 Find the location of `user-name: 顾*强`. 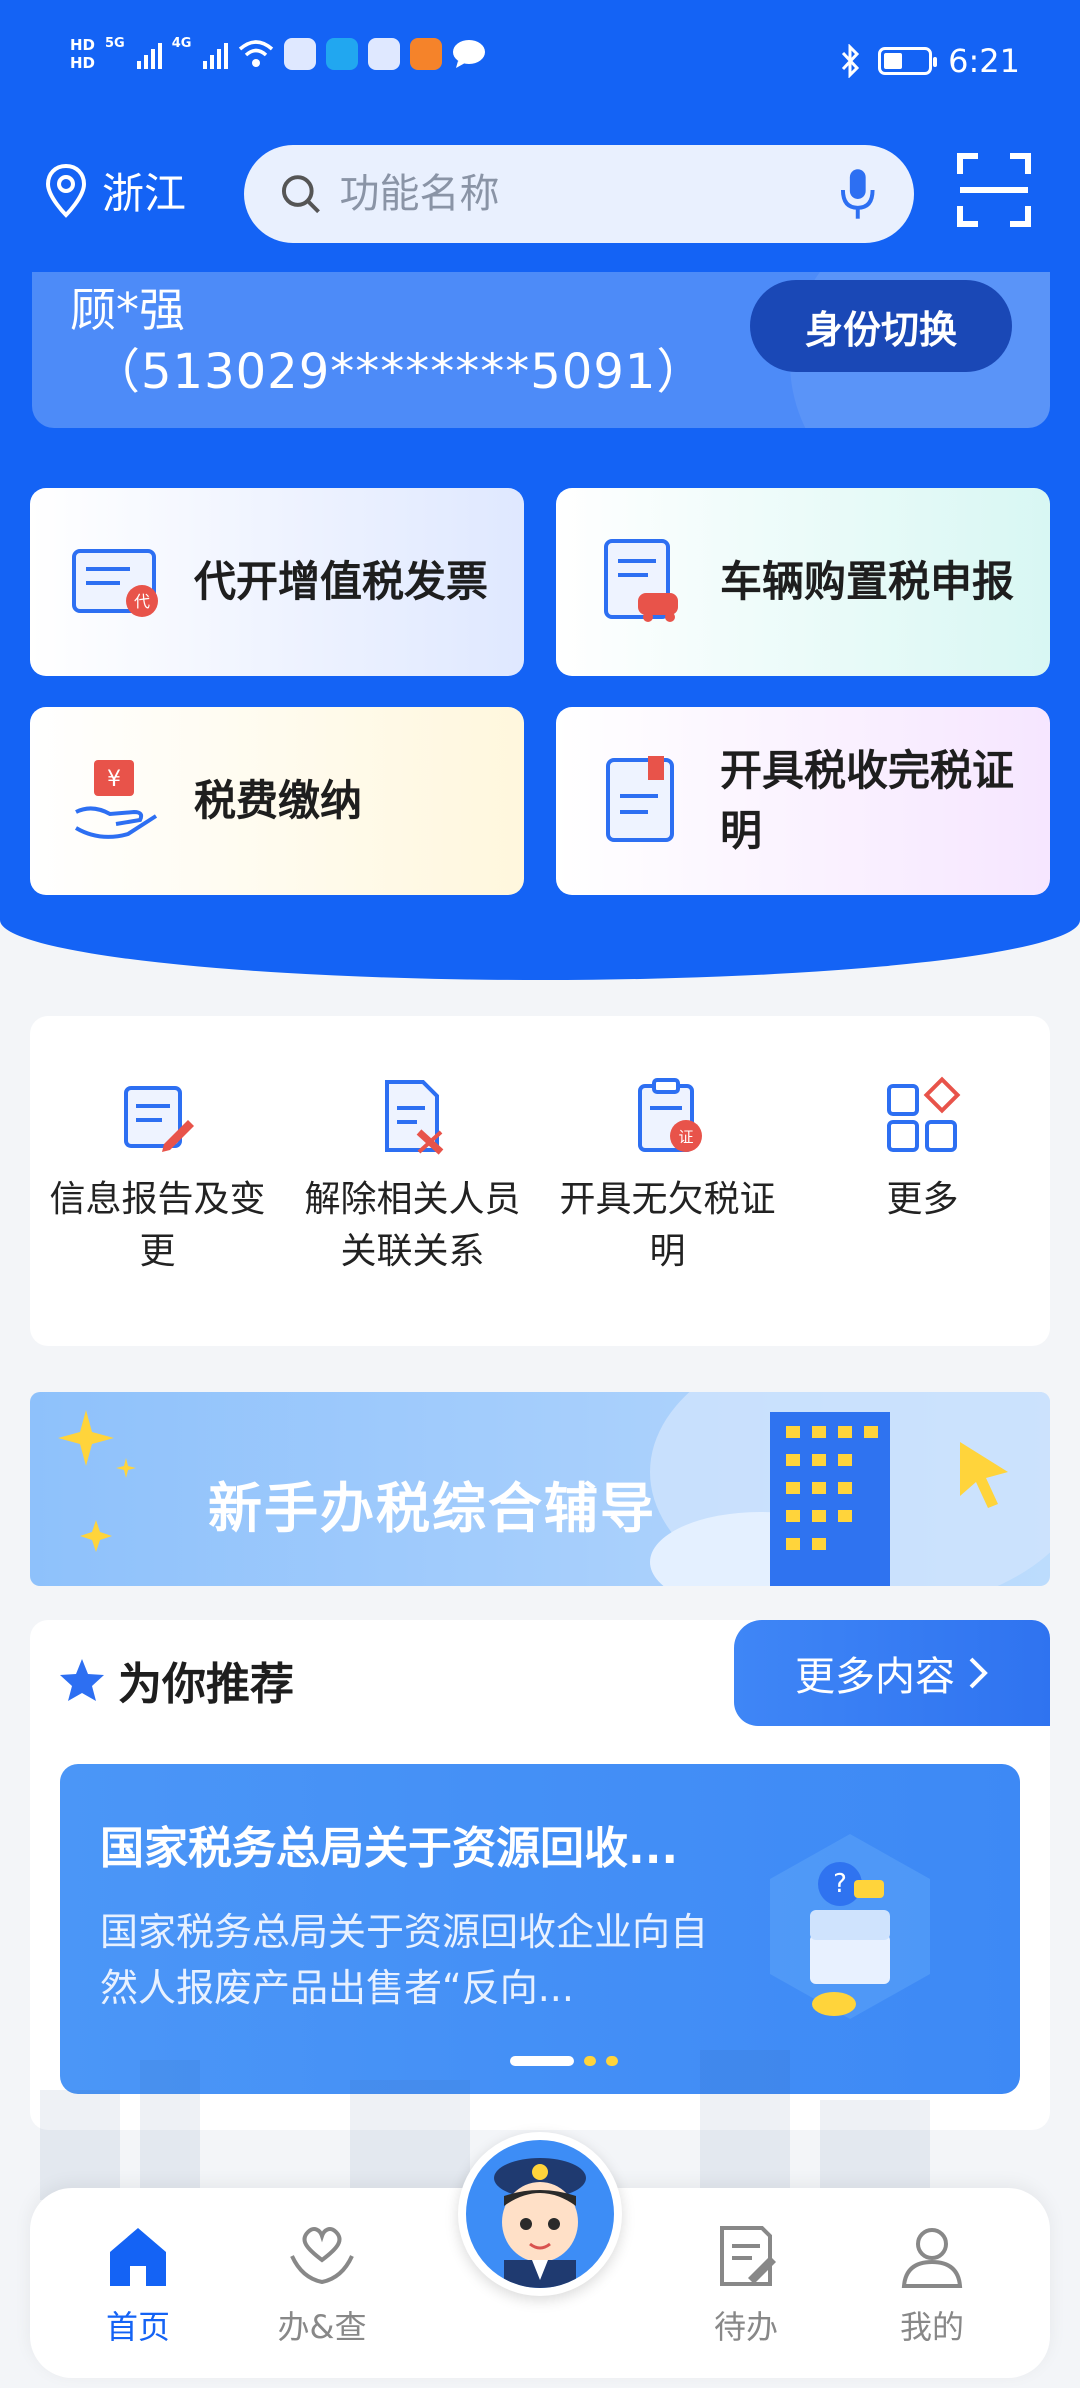

user-name: 顾*强 is located at coordinates (127, 310).